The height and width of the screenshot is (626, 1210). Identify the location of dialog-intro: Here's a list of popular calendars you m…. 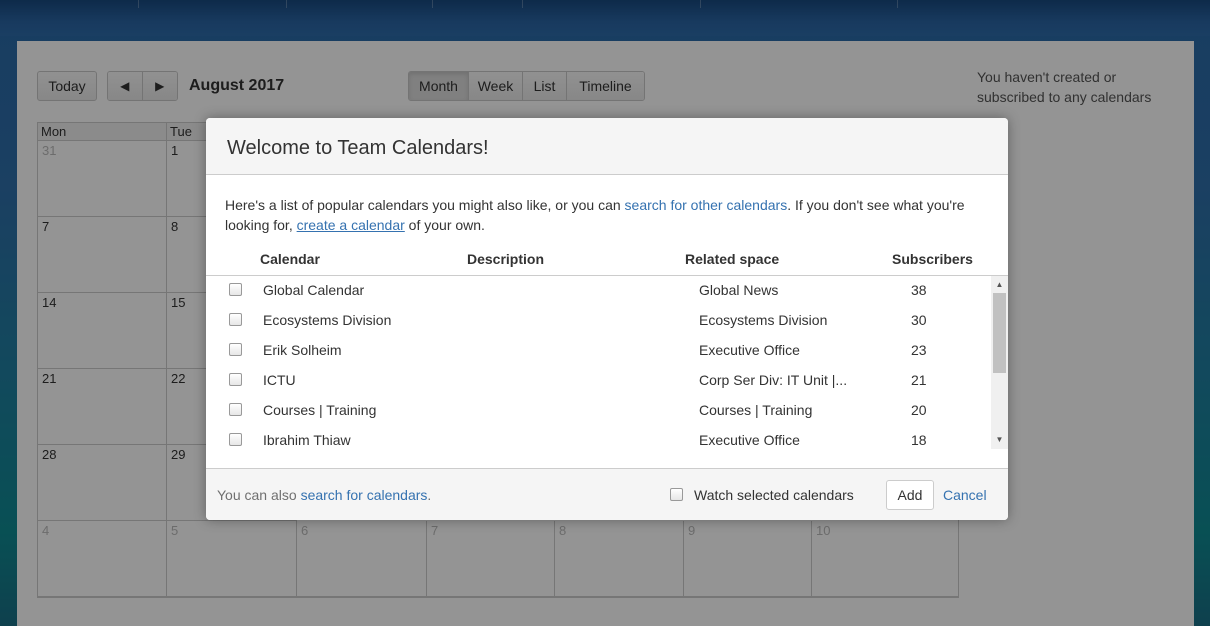
(605, 215).